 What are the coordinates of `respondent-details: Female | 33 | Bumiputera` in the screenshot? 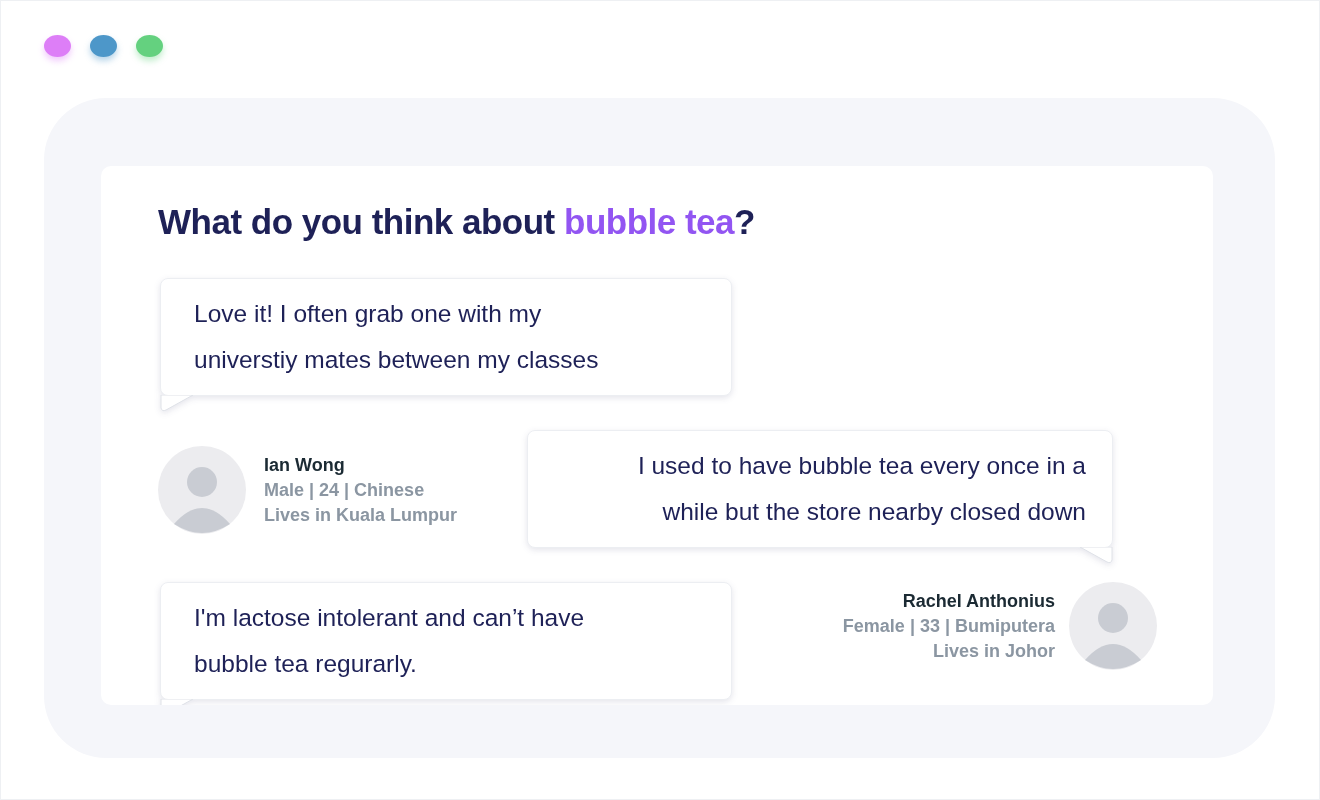 It's located at (948, 626).